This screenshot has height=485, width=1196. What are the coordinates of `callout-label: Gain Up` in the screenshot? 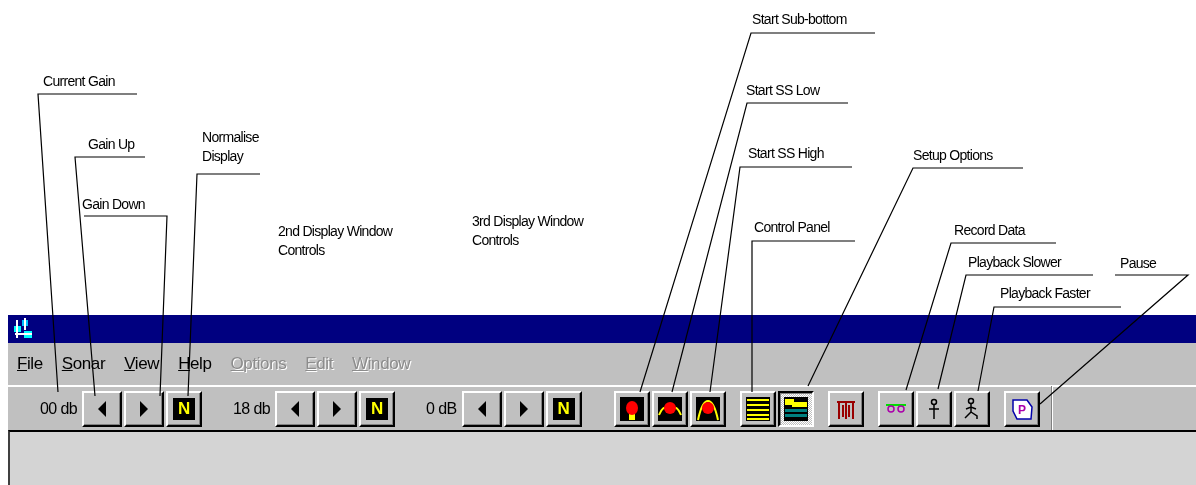 It's located at (111, 144).